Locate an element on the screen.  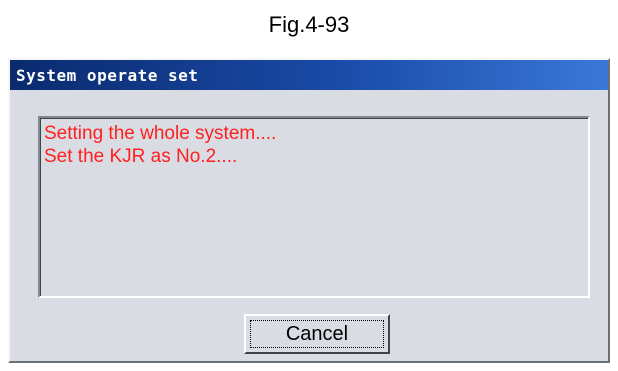
cancel-button-label: Cancel is located at coordinates (317, 333).